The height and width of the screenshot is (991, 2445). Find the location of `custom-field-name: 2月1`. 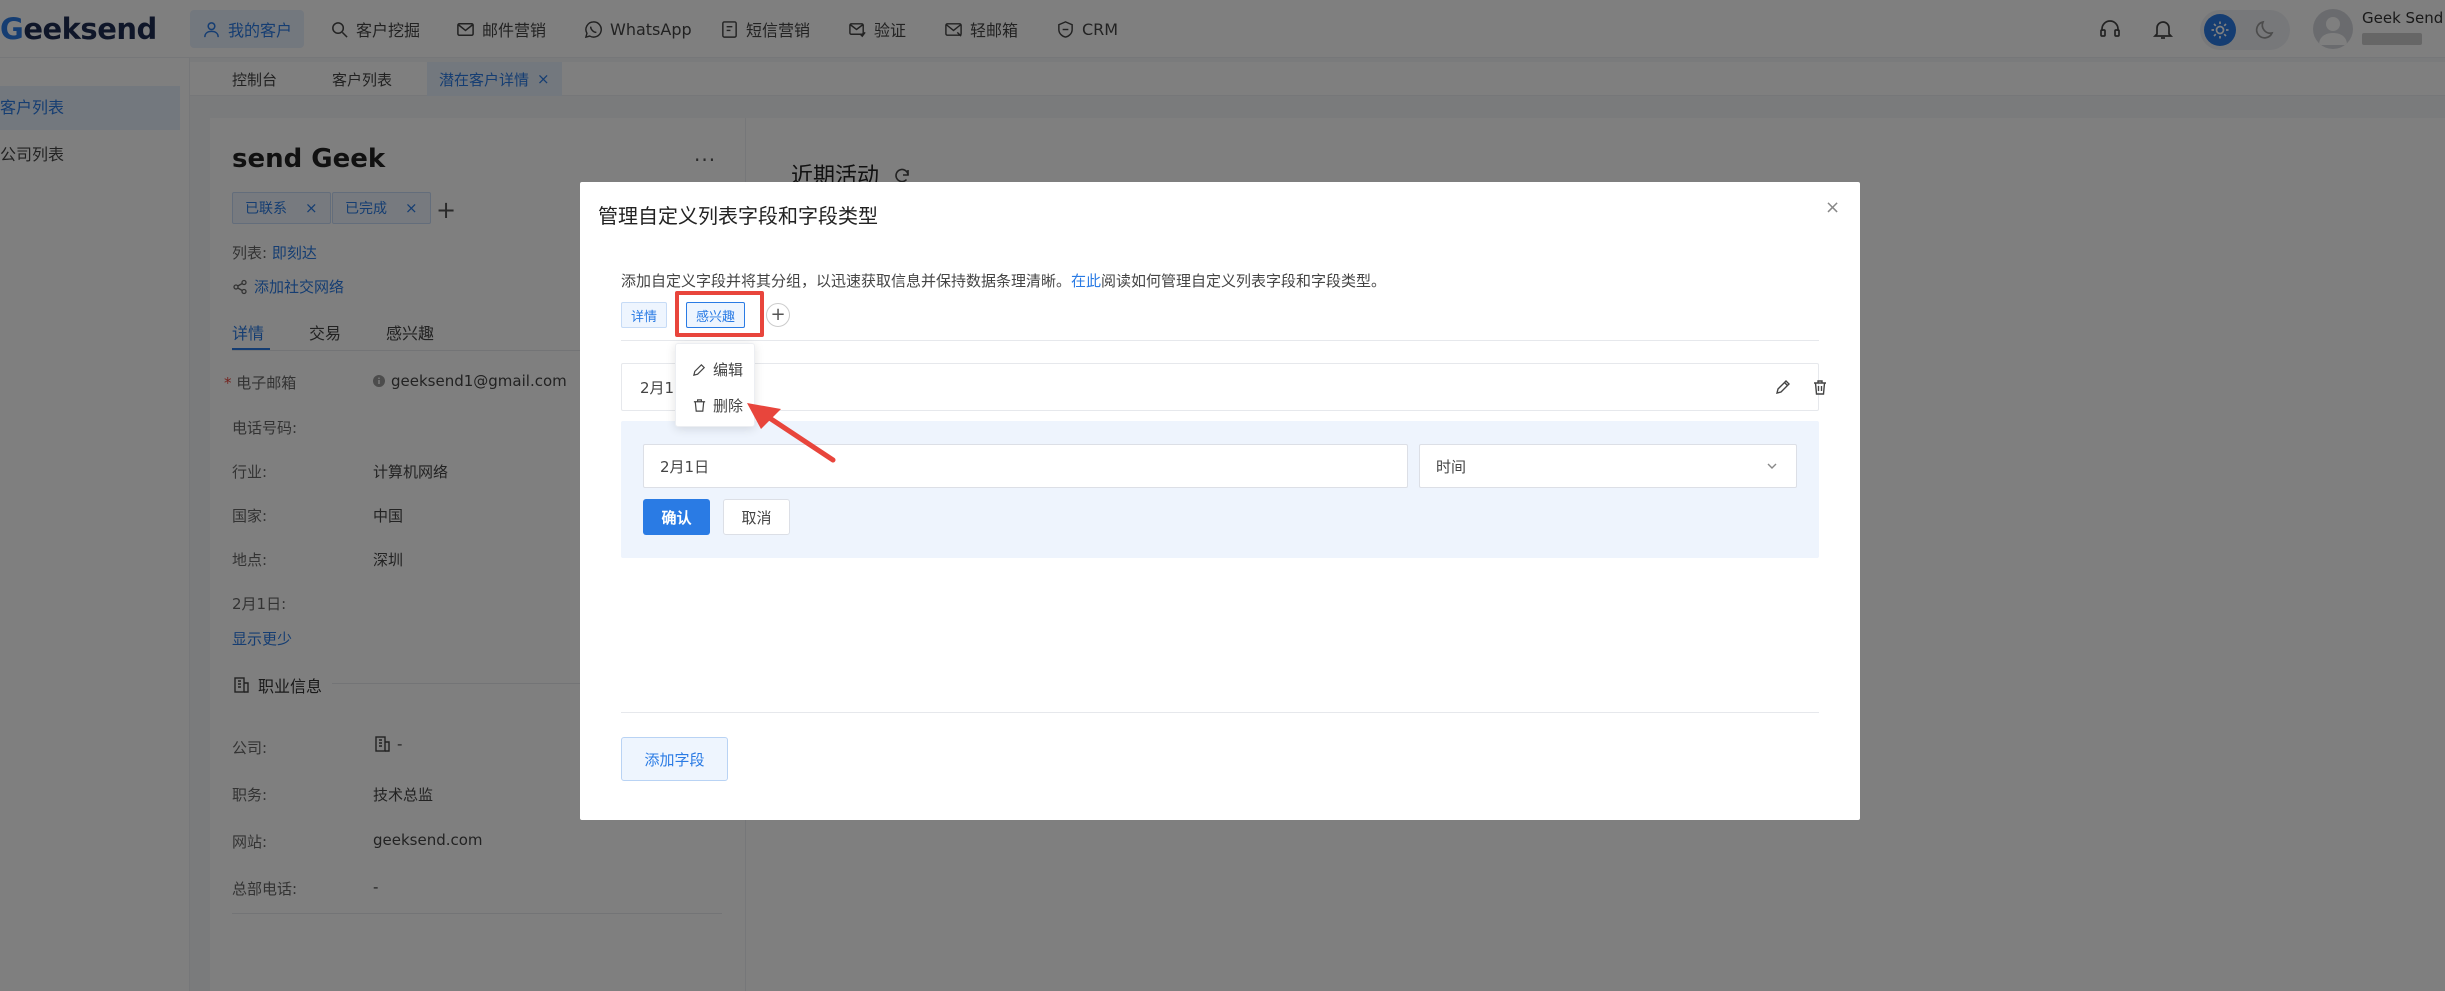

custom-field-name: 2月1 is located at coordinates (657, 388).